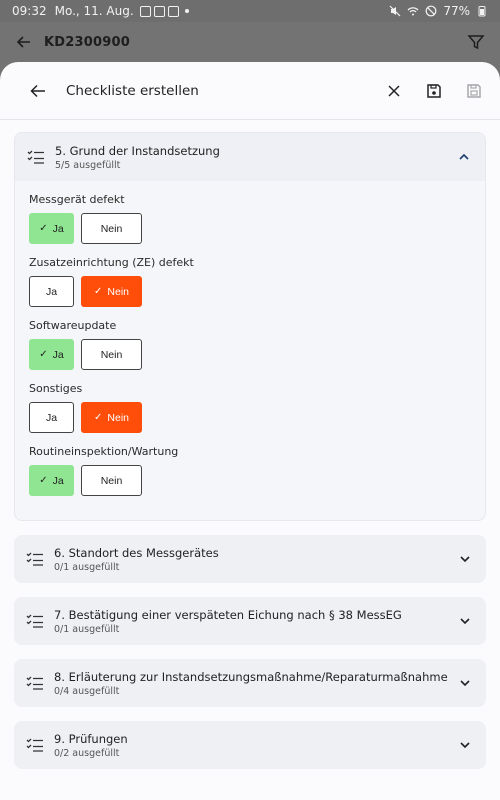 This screenshot has width=500, height=800. Describe the element at coordinates (456, 11) in the screenshot. I see `battery-level: 77%` at that location.